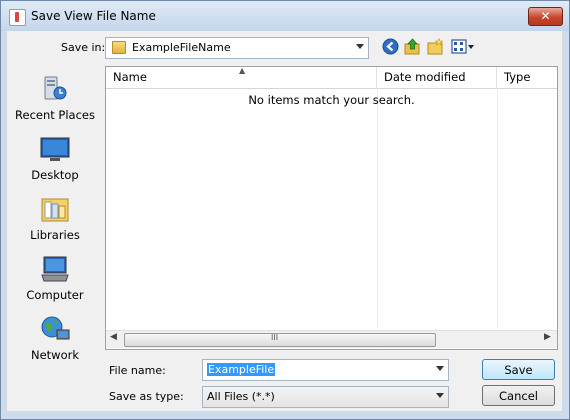 This screenshot has width=570, height=420. I want to click on horizontal-scrollbar: ◀ III ▶, so click(331, 339).